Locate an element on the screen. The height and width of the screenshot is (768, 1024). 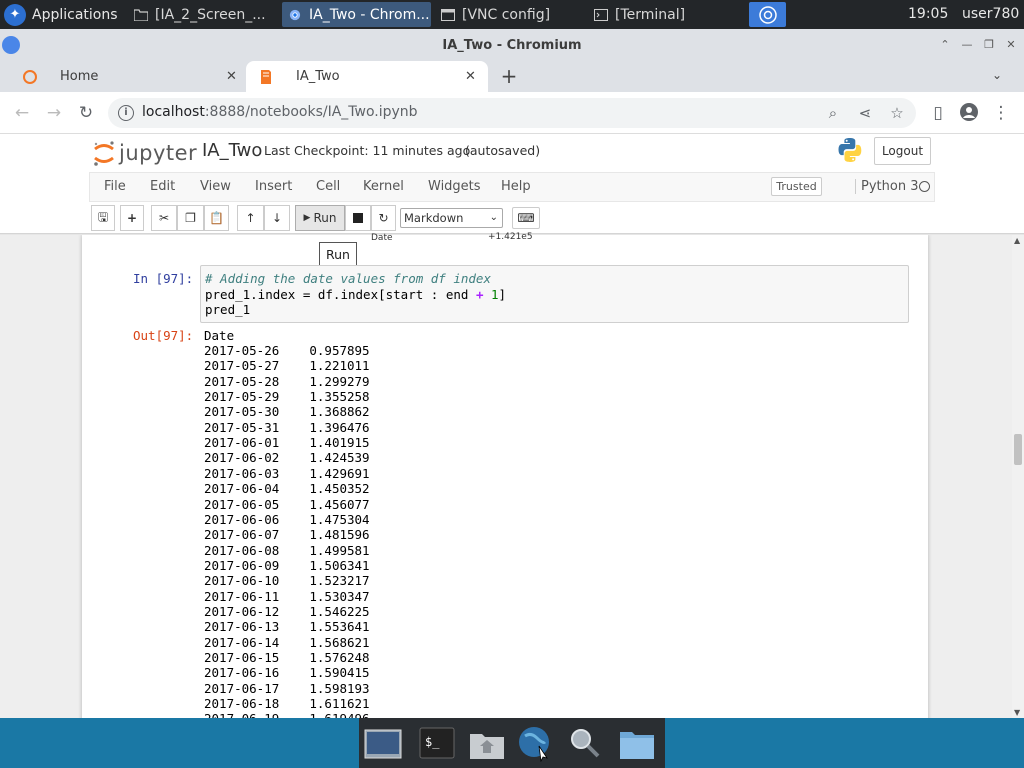
home-folder-icon is located at coordinates (487, 743).